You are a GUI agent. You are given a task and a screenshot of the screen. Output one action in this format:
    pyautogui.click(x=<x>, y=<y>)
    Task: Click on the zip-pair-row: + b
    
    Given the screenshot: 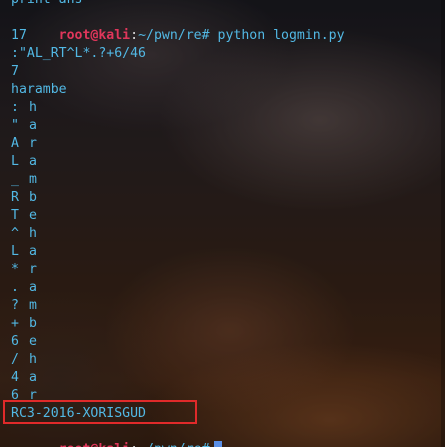 What is the action you would take?
    pyautogui.click(x=178, y=324)
    